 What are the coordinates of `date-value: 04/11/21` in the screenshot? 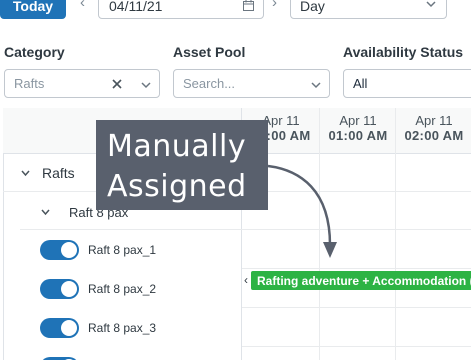 It's located at (136, 7).